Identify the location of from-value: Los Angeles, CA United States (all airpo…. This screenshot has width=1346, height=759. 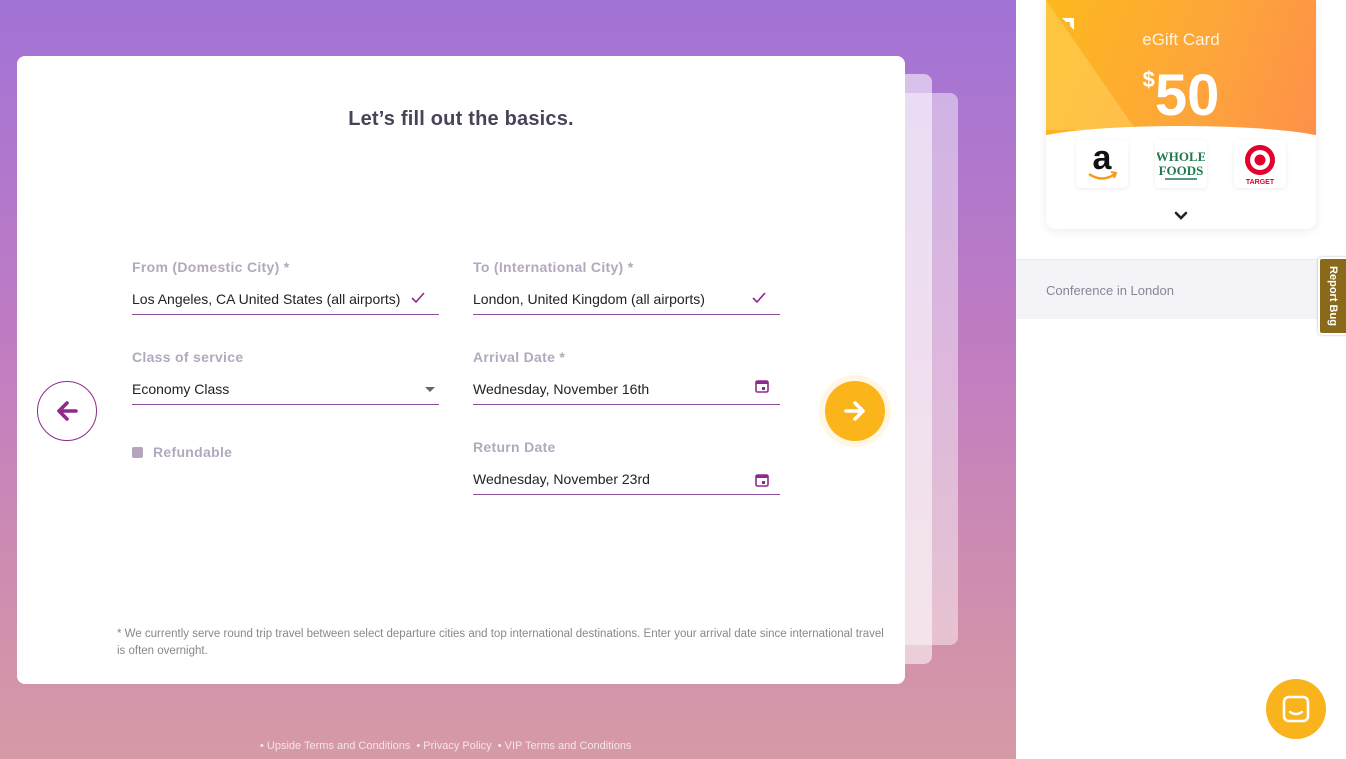
(266, 299).